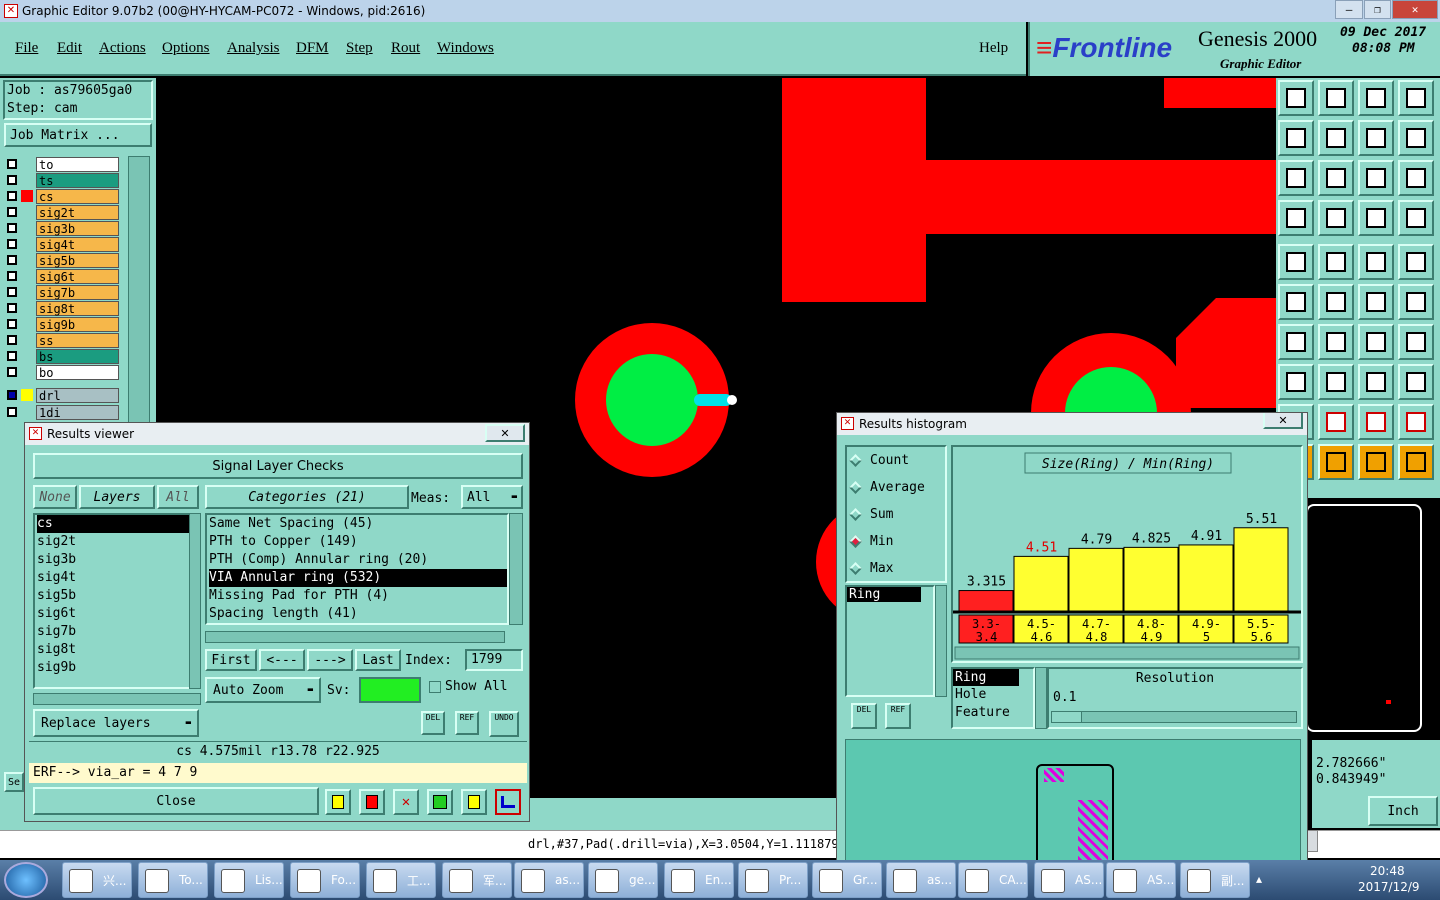  Describe the element at coordinates (65, 340) in the screenshot. I see `layer-row: ss` at that location.